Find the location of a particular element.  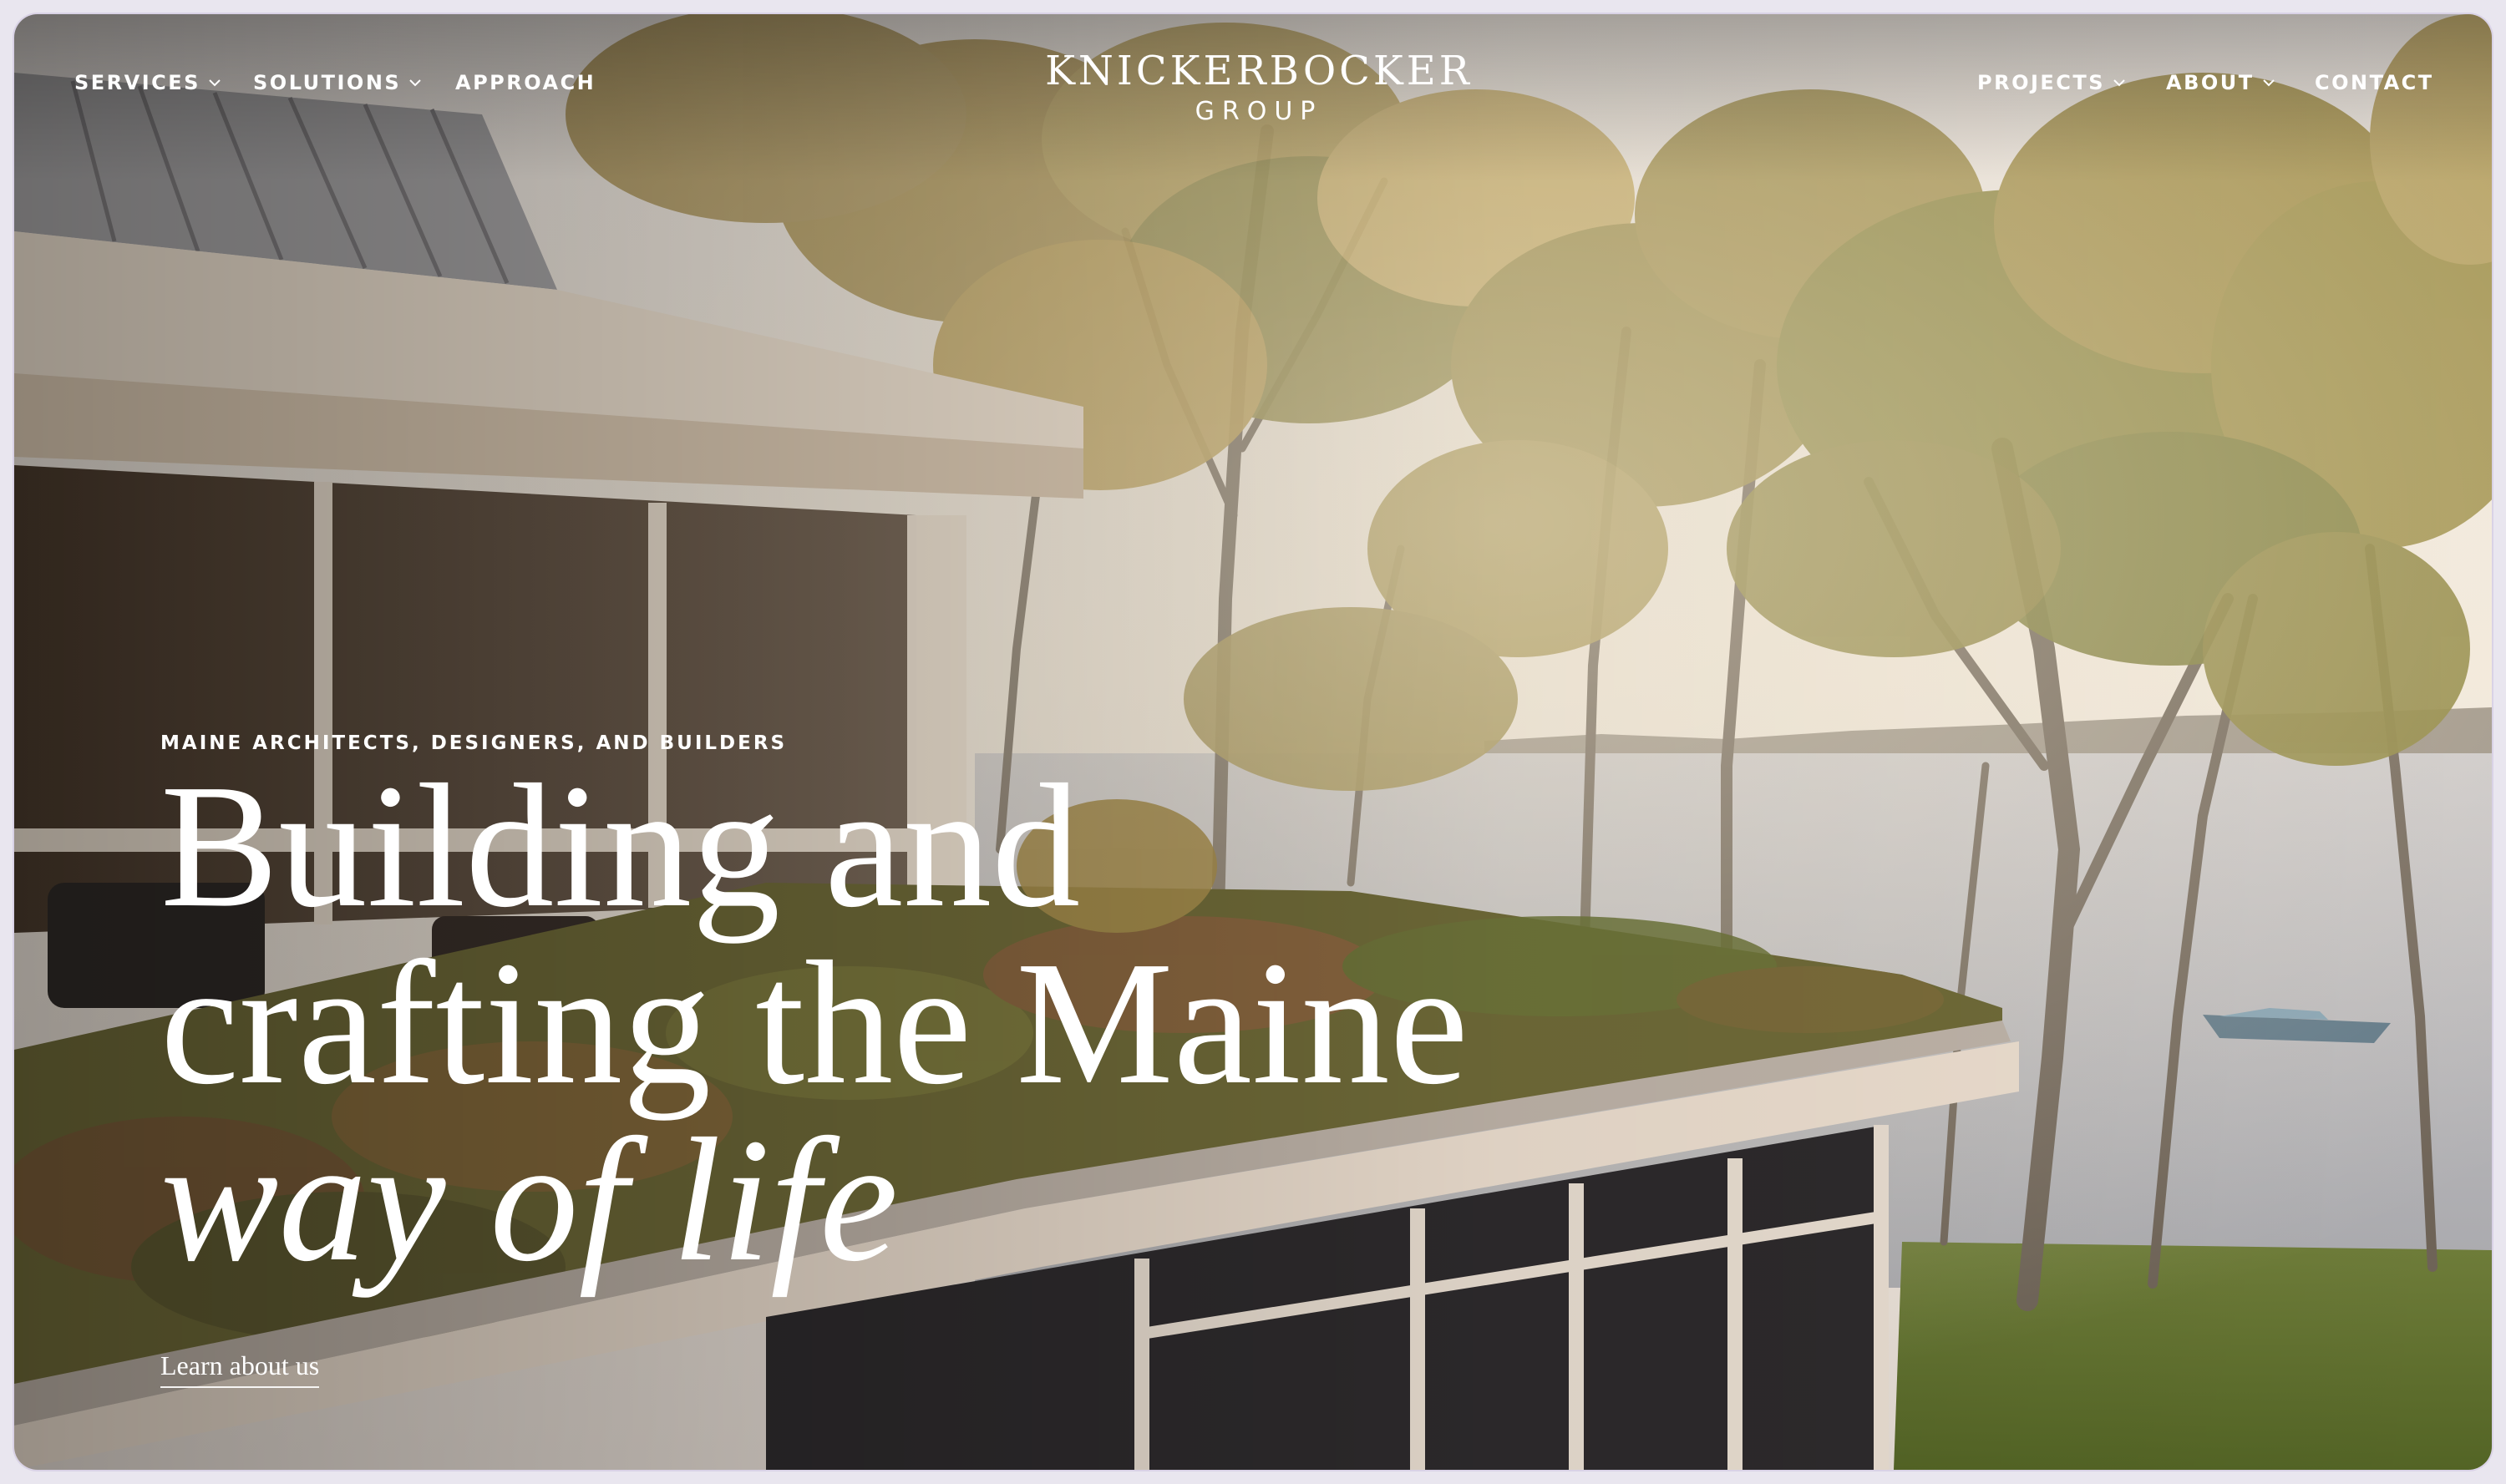

nav-services-label: SERVICES is located at coordinates (137, 83).